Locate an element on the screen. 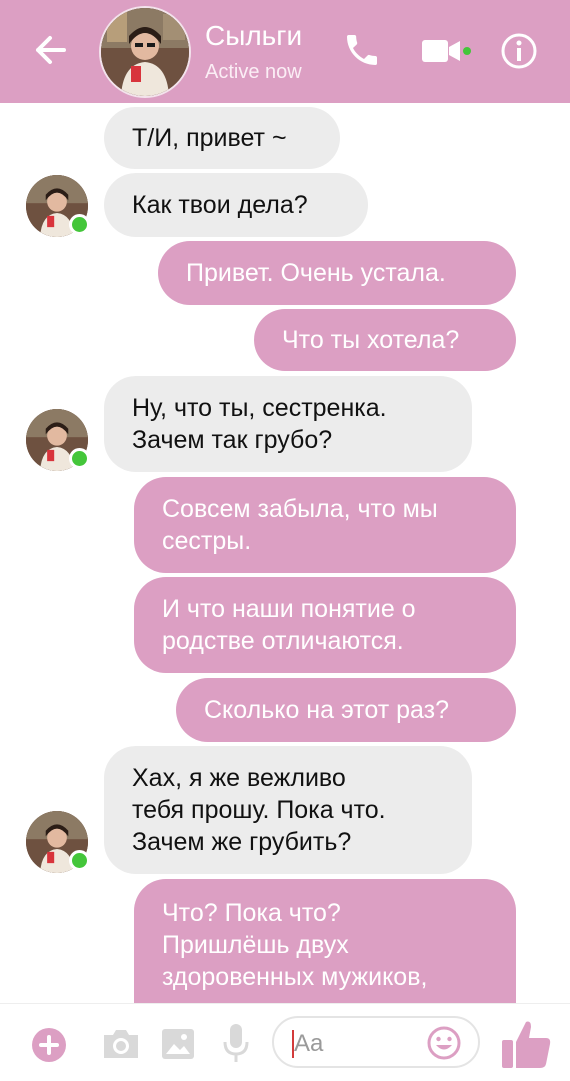 Image resolution: width=570 pixels, height=1081 pixels. message-input-placeholder: Aa is located at coordinates (309, 1043).